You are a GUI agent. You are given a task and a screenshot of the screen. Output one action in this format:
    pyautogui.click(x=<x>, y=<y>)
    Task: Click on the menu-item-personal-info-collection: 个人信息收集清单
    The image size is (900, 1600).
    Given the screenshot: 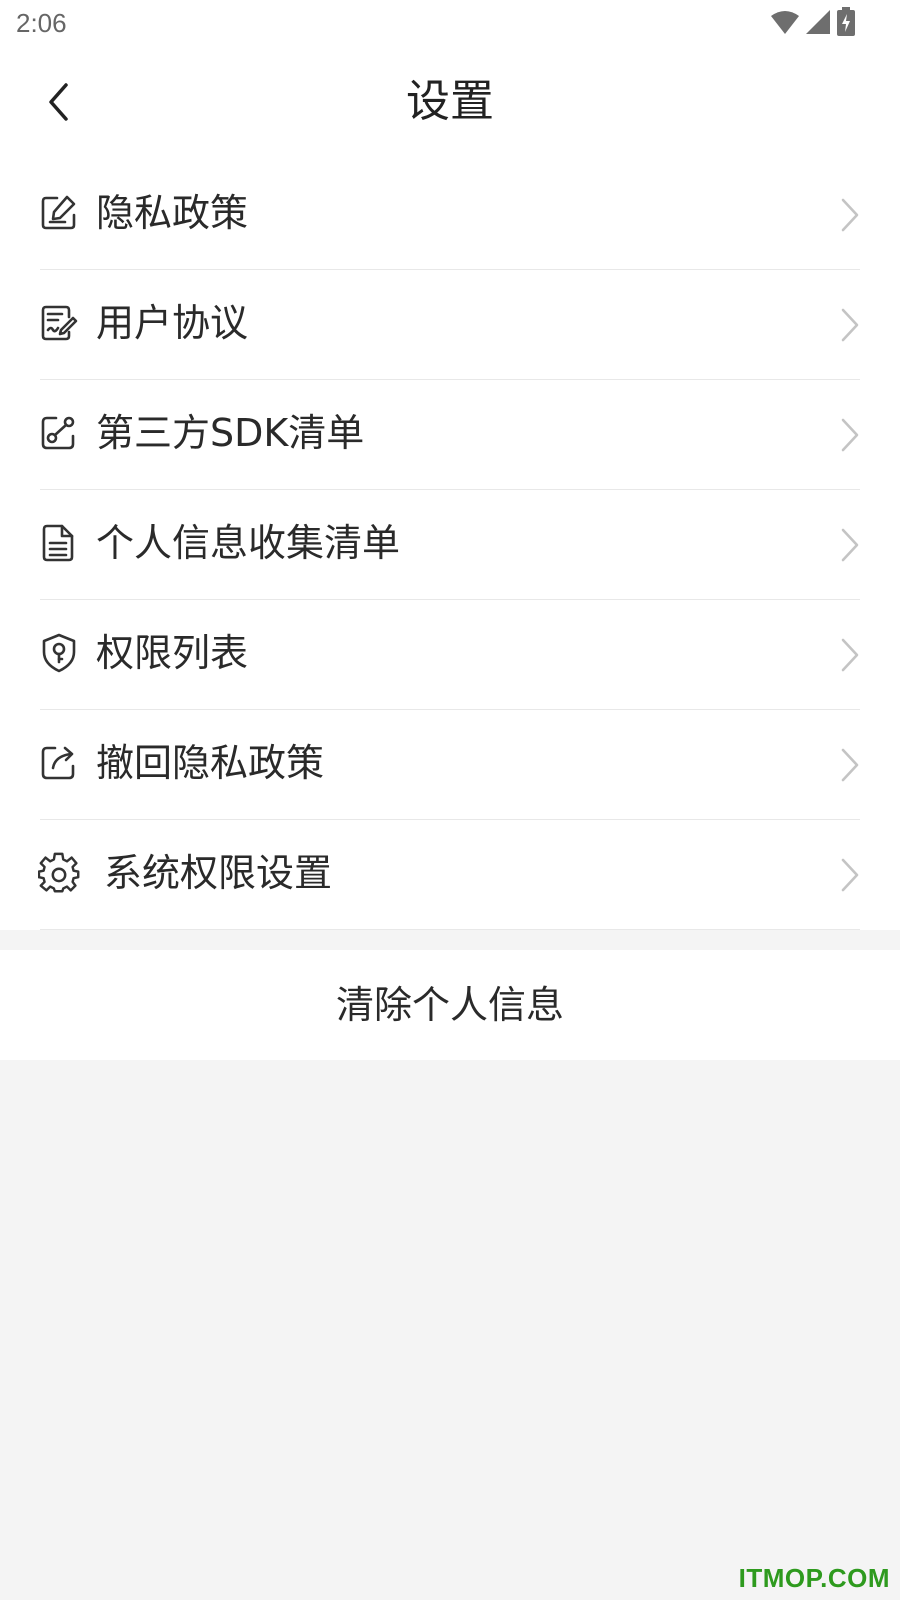 What is the action you would take?
    pyautogui.click(x=450, y=545)
    